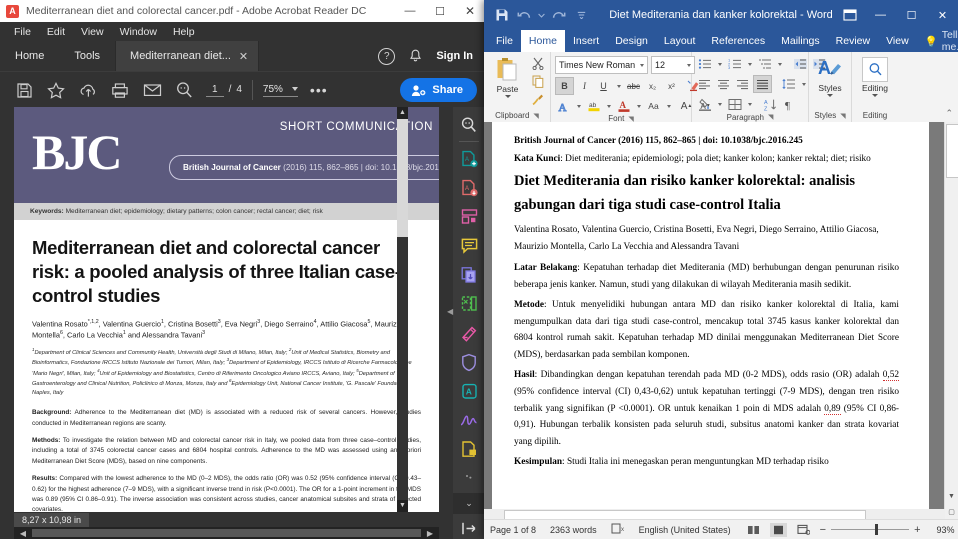 Image resolution: width=958 pixels, height=539 pixels. Describe the element at coordinates (542, 41) in the screenshot. I see `tab-home: Home` at that location.